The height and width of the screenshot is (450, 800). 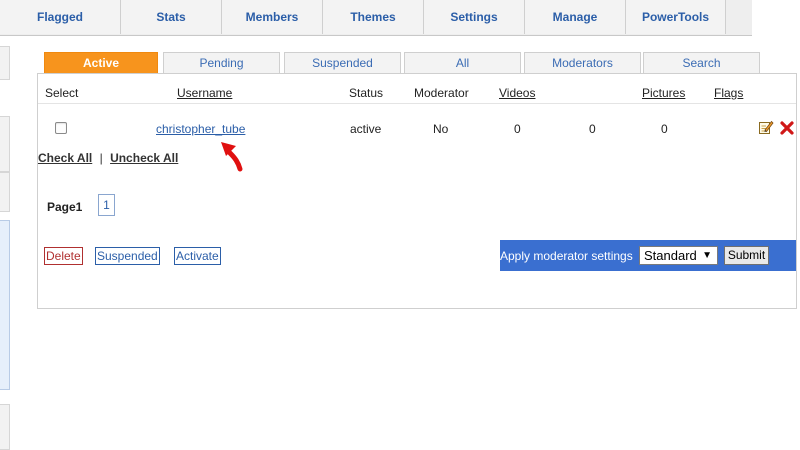 I want to click on nav-item-stats: Stats, so click(x=170, y=17).